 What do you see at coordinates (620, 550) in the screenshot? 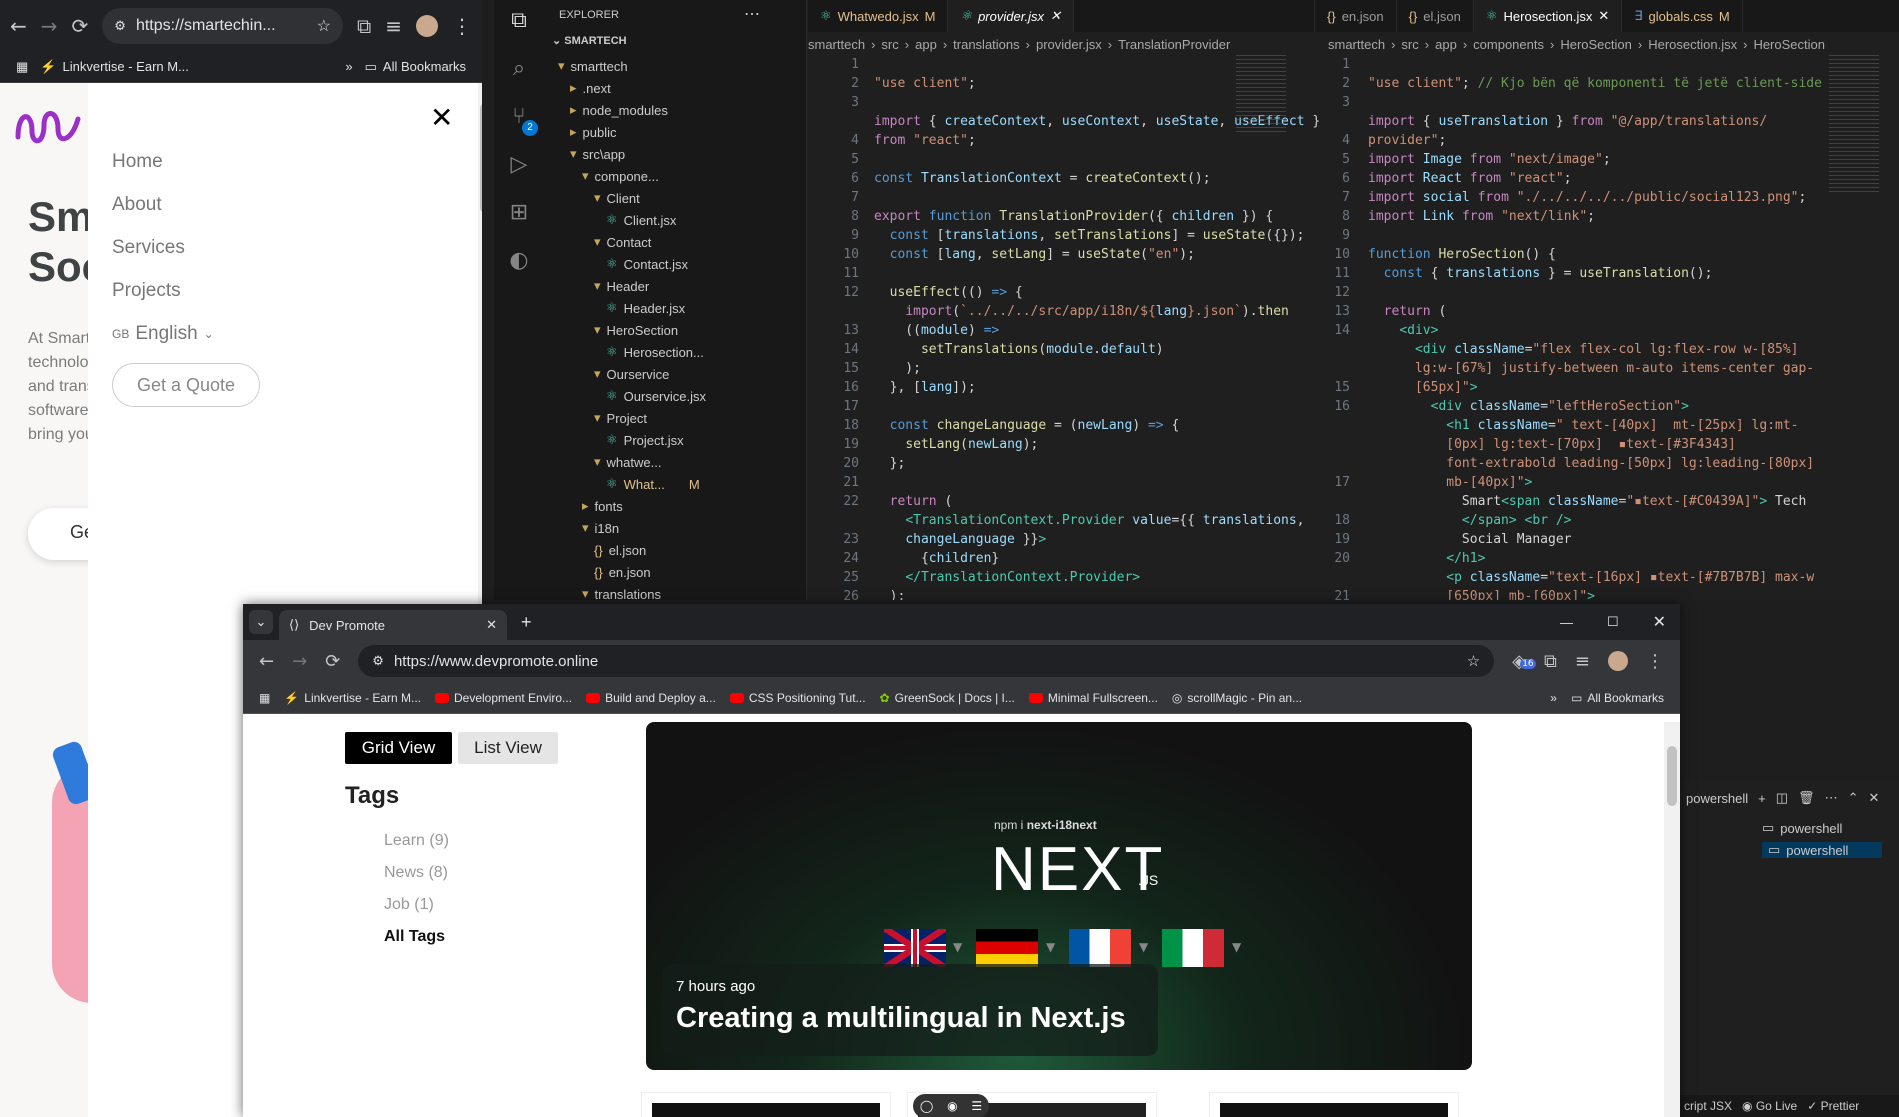
I see `tree-item: {} el.json` at bounding box center [620, 550].